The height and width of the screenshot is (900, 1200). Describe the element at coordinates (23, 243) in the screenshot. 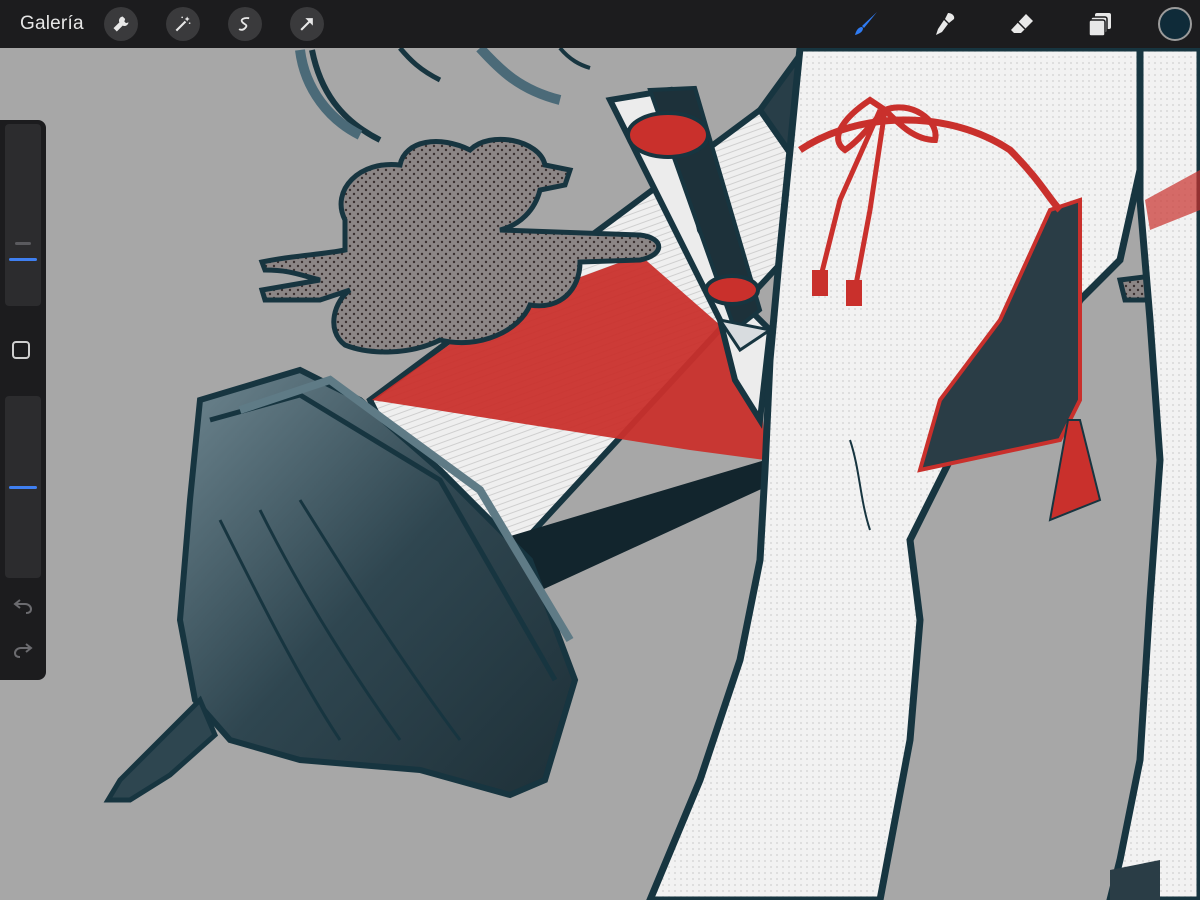

I see `slider-tick` at that location.